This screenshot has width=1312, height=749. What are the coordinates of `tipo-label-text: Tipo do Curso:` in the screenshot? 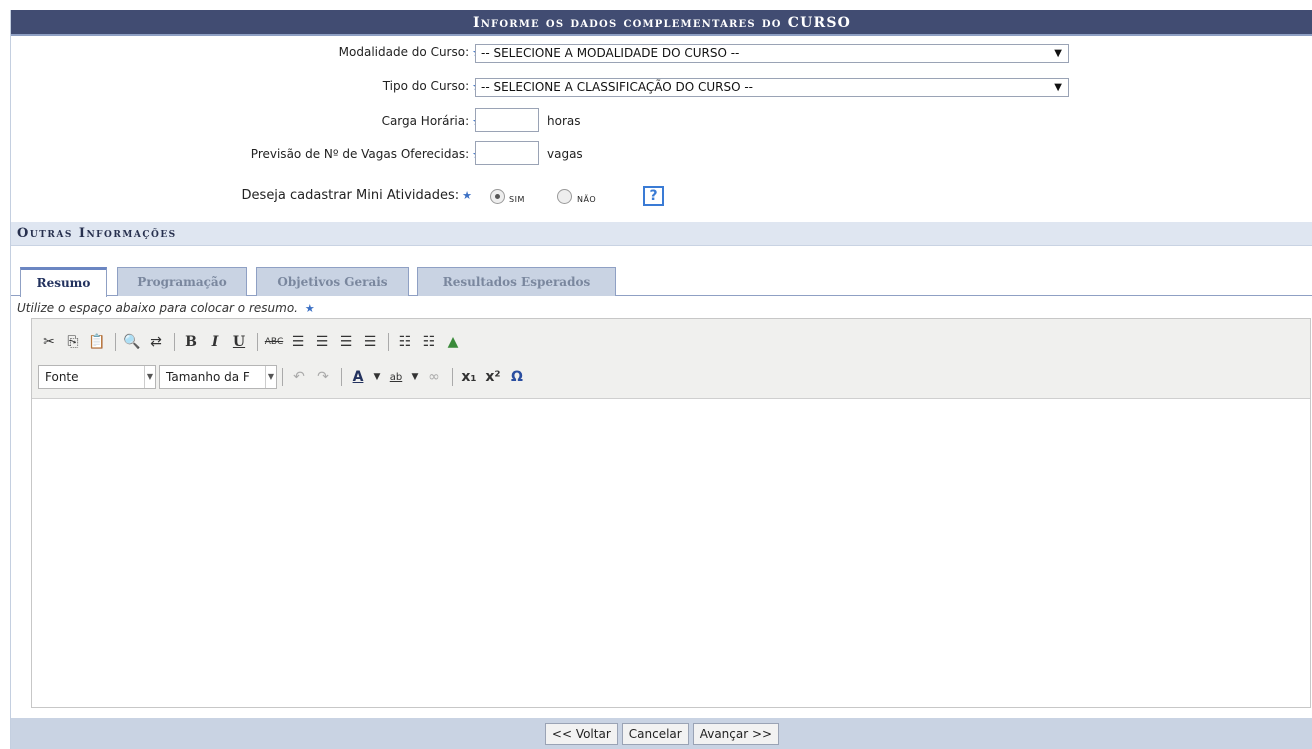 It's located at (426, 86).